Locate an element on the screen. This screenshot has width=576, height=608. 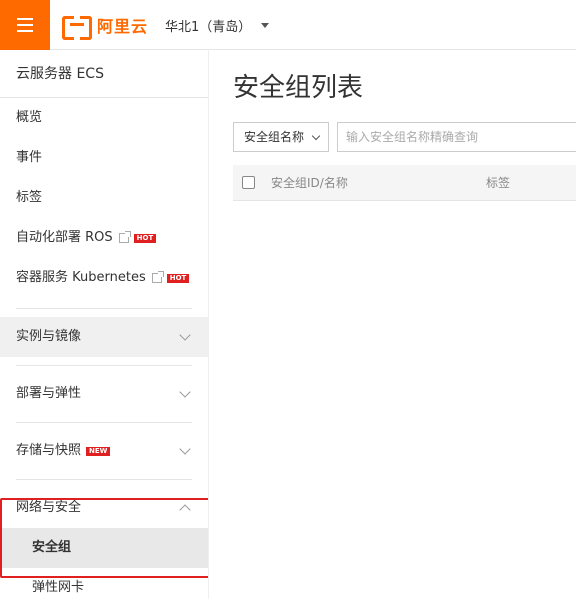
section-label: 部署与弹性 is located at coordinates (49, 393).